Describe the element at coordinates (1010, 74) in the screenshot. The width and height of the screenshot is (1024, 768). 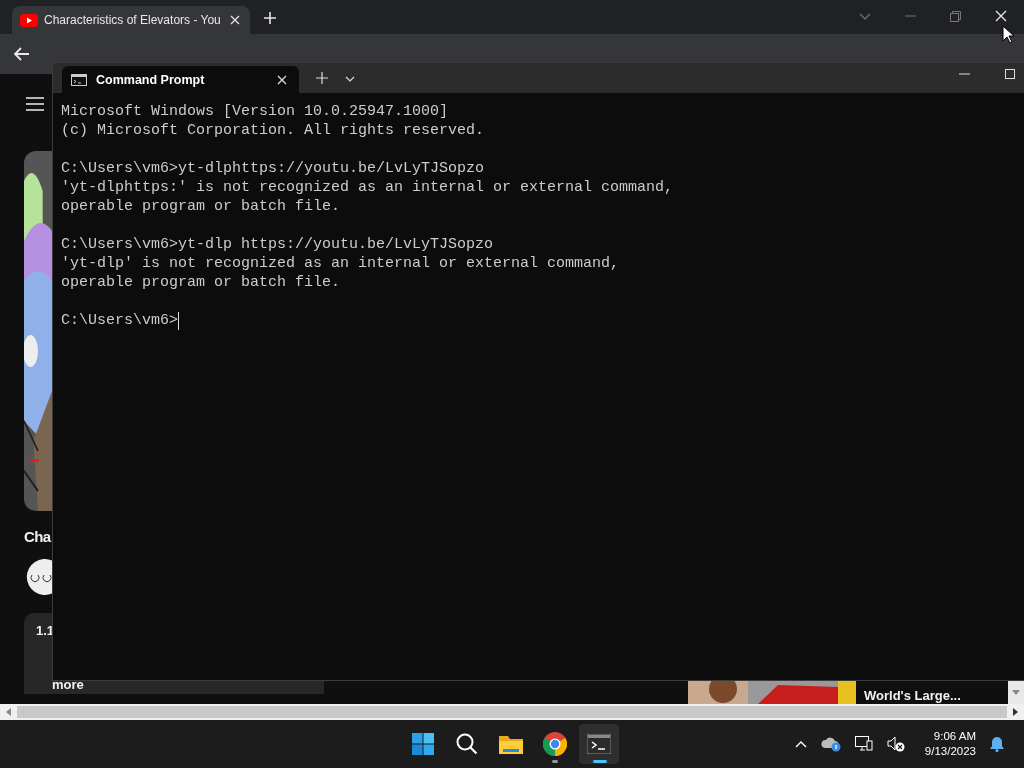
I see `maximize-icon` at that location.